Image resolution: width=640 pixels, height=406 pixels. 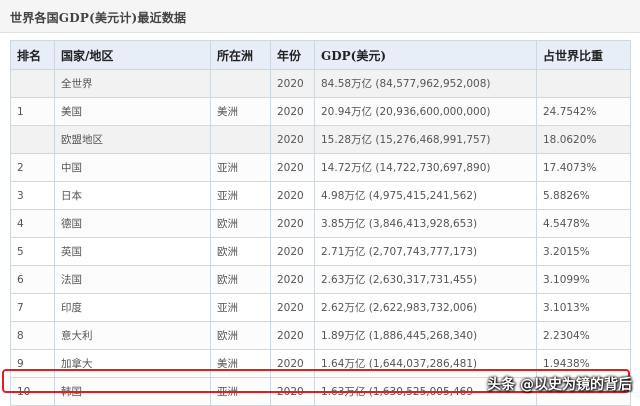 What do you see at coordinates (425, 279) in the screenshot?
I see `cell-gdp: 2.63万亿 (2,630,317,731,455)` at bounding box center [425, 279].